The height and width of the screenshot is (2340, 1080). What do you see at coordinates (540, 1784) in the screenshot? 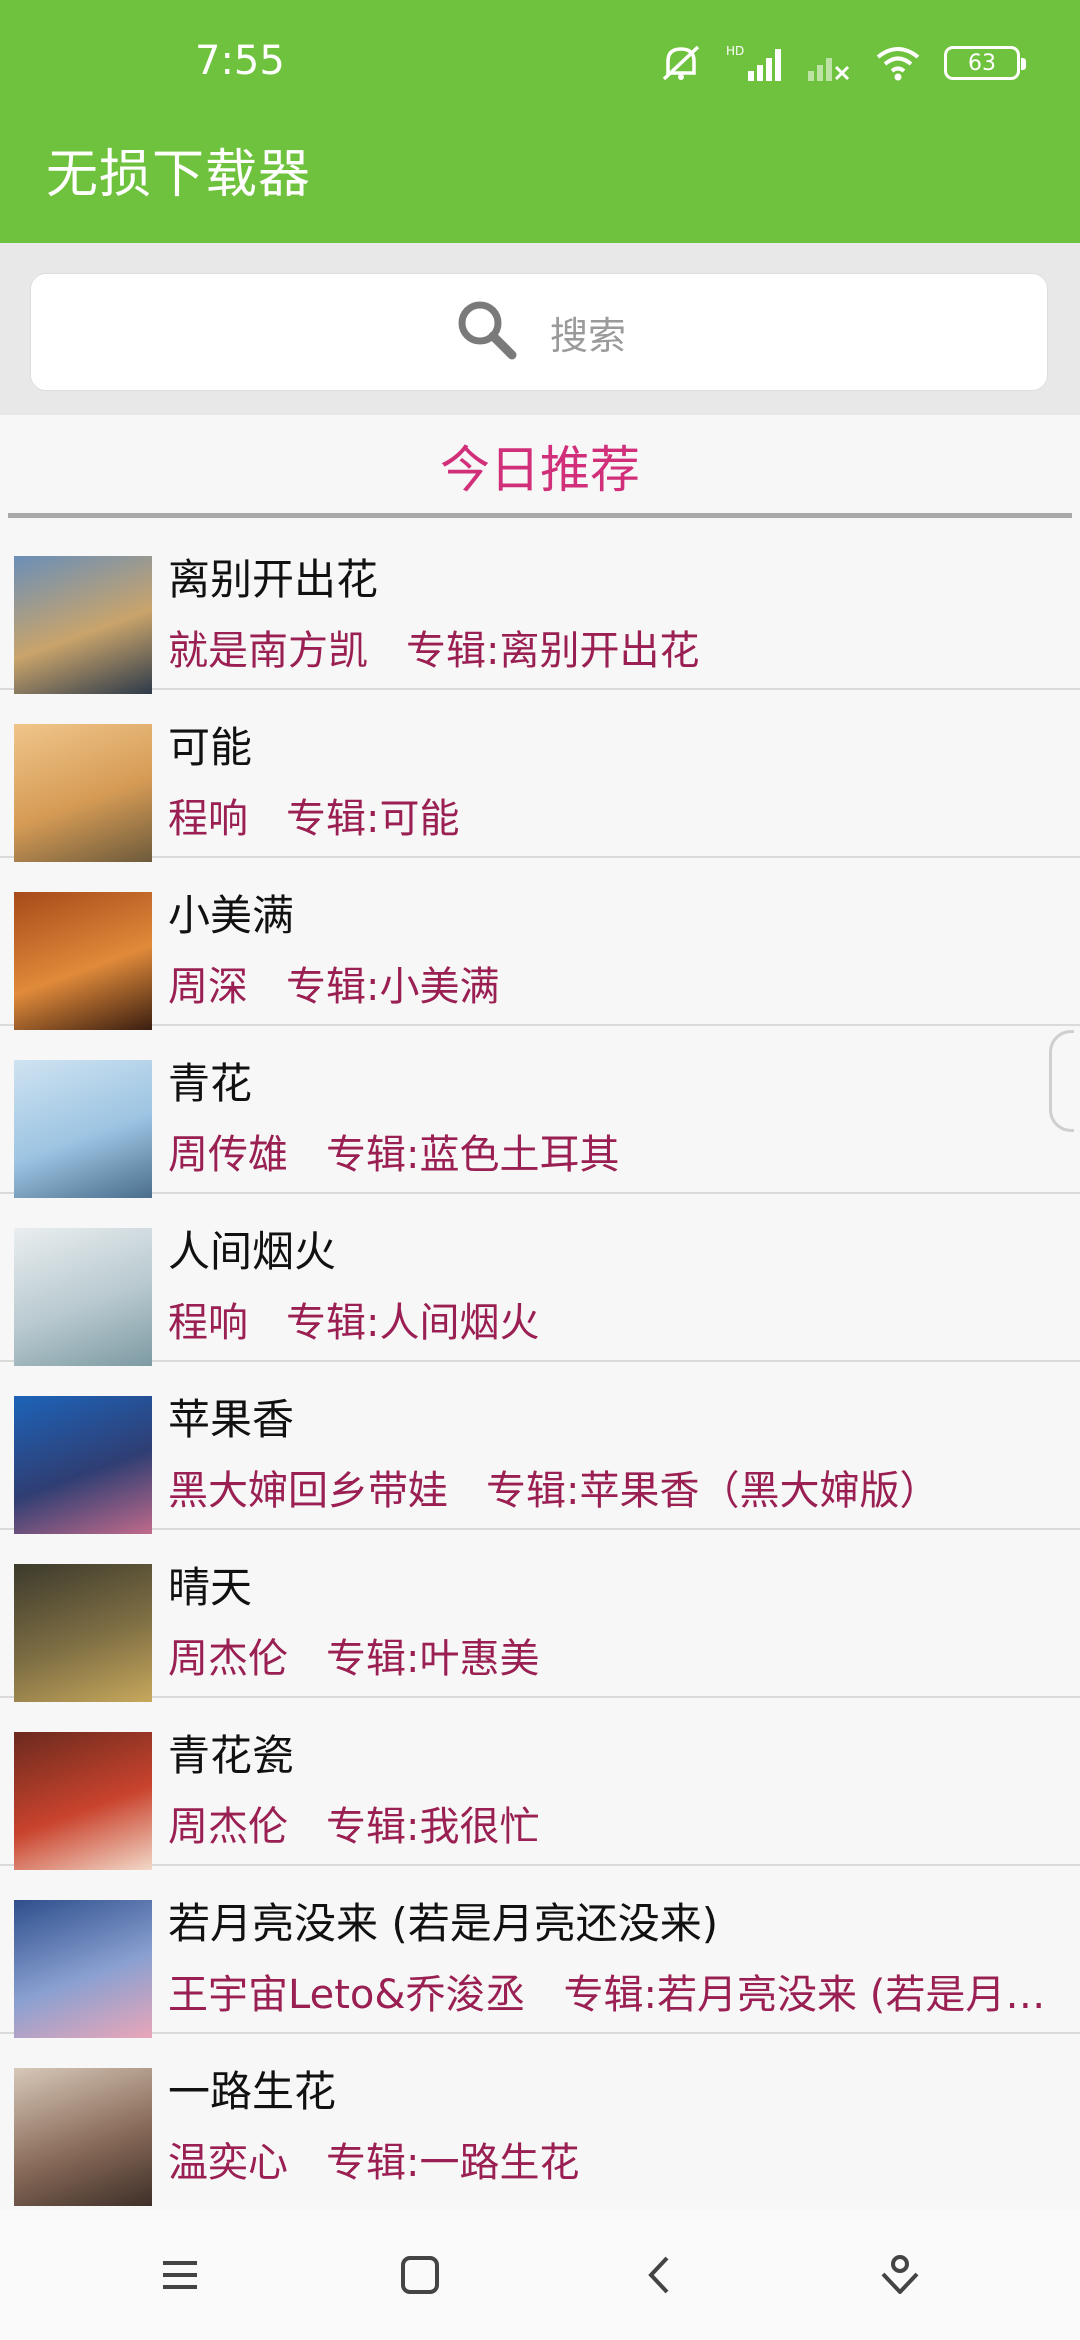
I see `song-row: 青花瓷周杰伦 专辑:我很忙` at bounding box center [540, 1784].